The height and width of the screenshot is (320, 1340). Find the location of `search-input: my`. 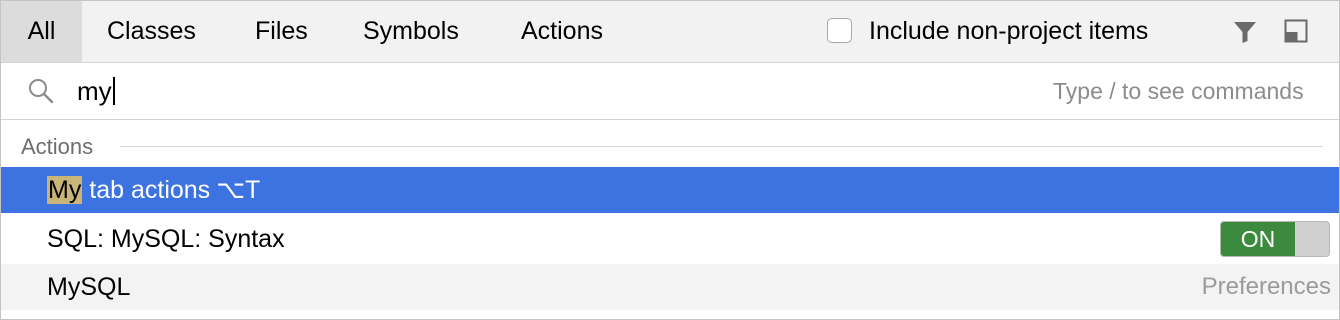

search-input: my is located at coordinates (96, 91).